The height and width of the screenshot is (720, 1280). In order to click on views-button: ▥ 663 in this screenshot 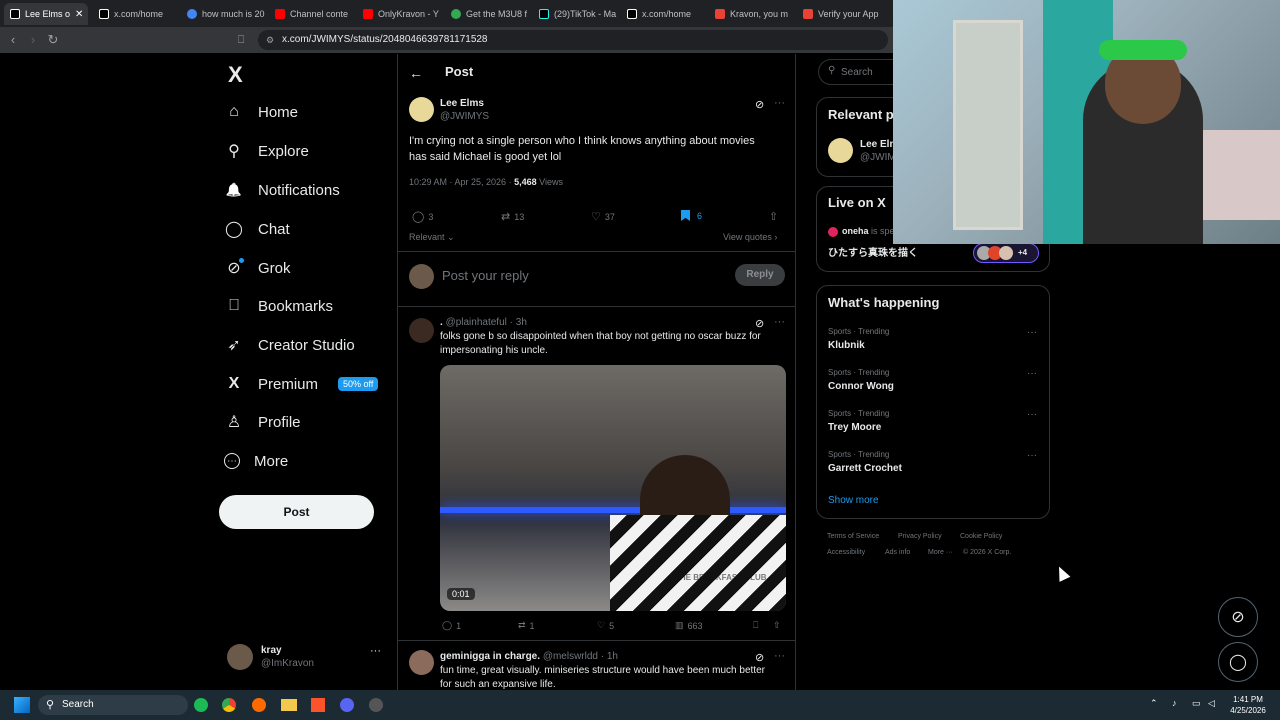, I will do `click(689, 625)`.